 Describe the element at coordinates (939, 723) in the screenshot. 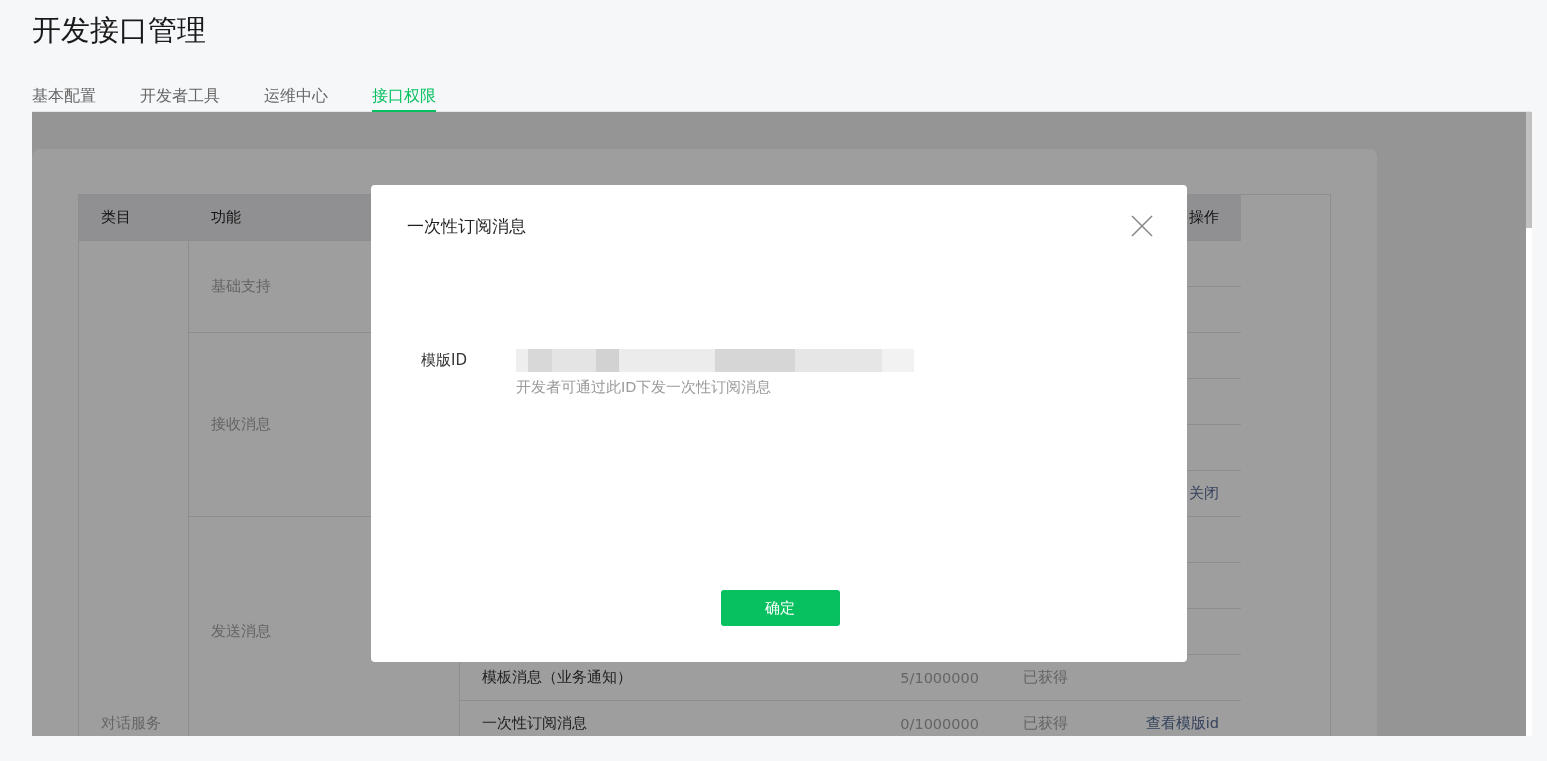

I see `quota-cell: 0/1000000` at that location.